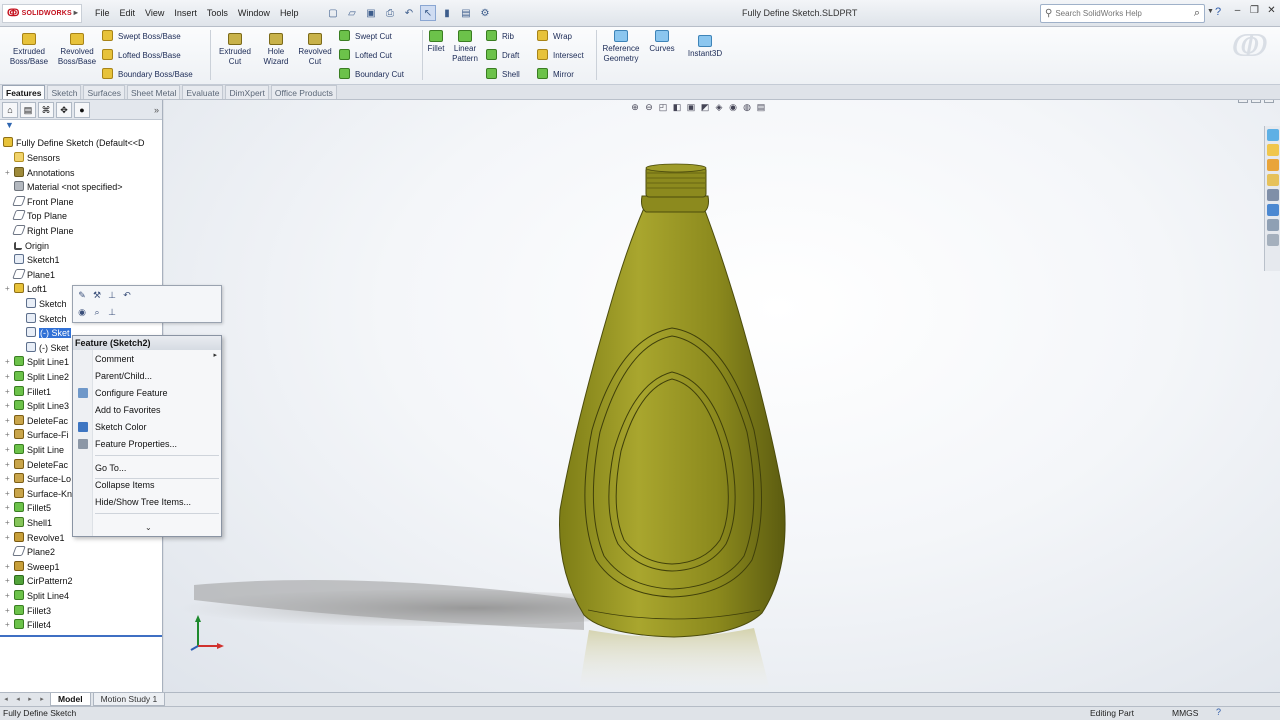 This screenshot has width=1280, height=720. Describe the element at coordinates (128, 410) in the screenshot. I see `menu-item-add-to-favorites: Add to Favorites` at that location.